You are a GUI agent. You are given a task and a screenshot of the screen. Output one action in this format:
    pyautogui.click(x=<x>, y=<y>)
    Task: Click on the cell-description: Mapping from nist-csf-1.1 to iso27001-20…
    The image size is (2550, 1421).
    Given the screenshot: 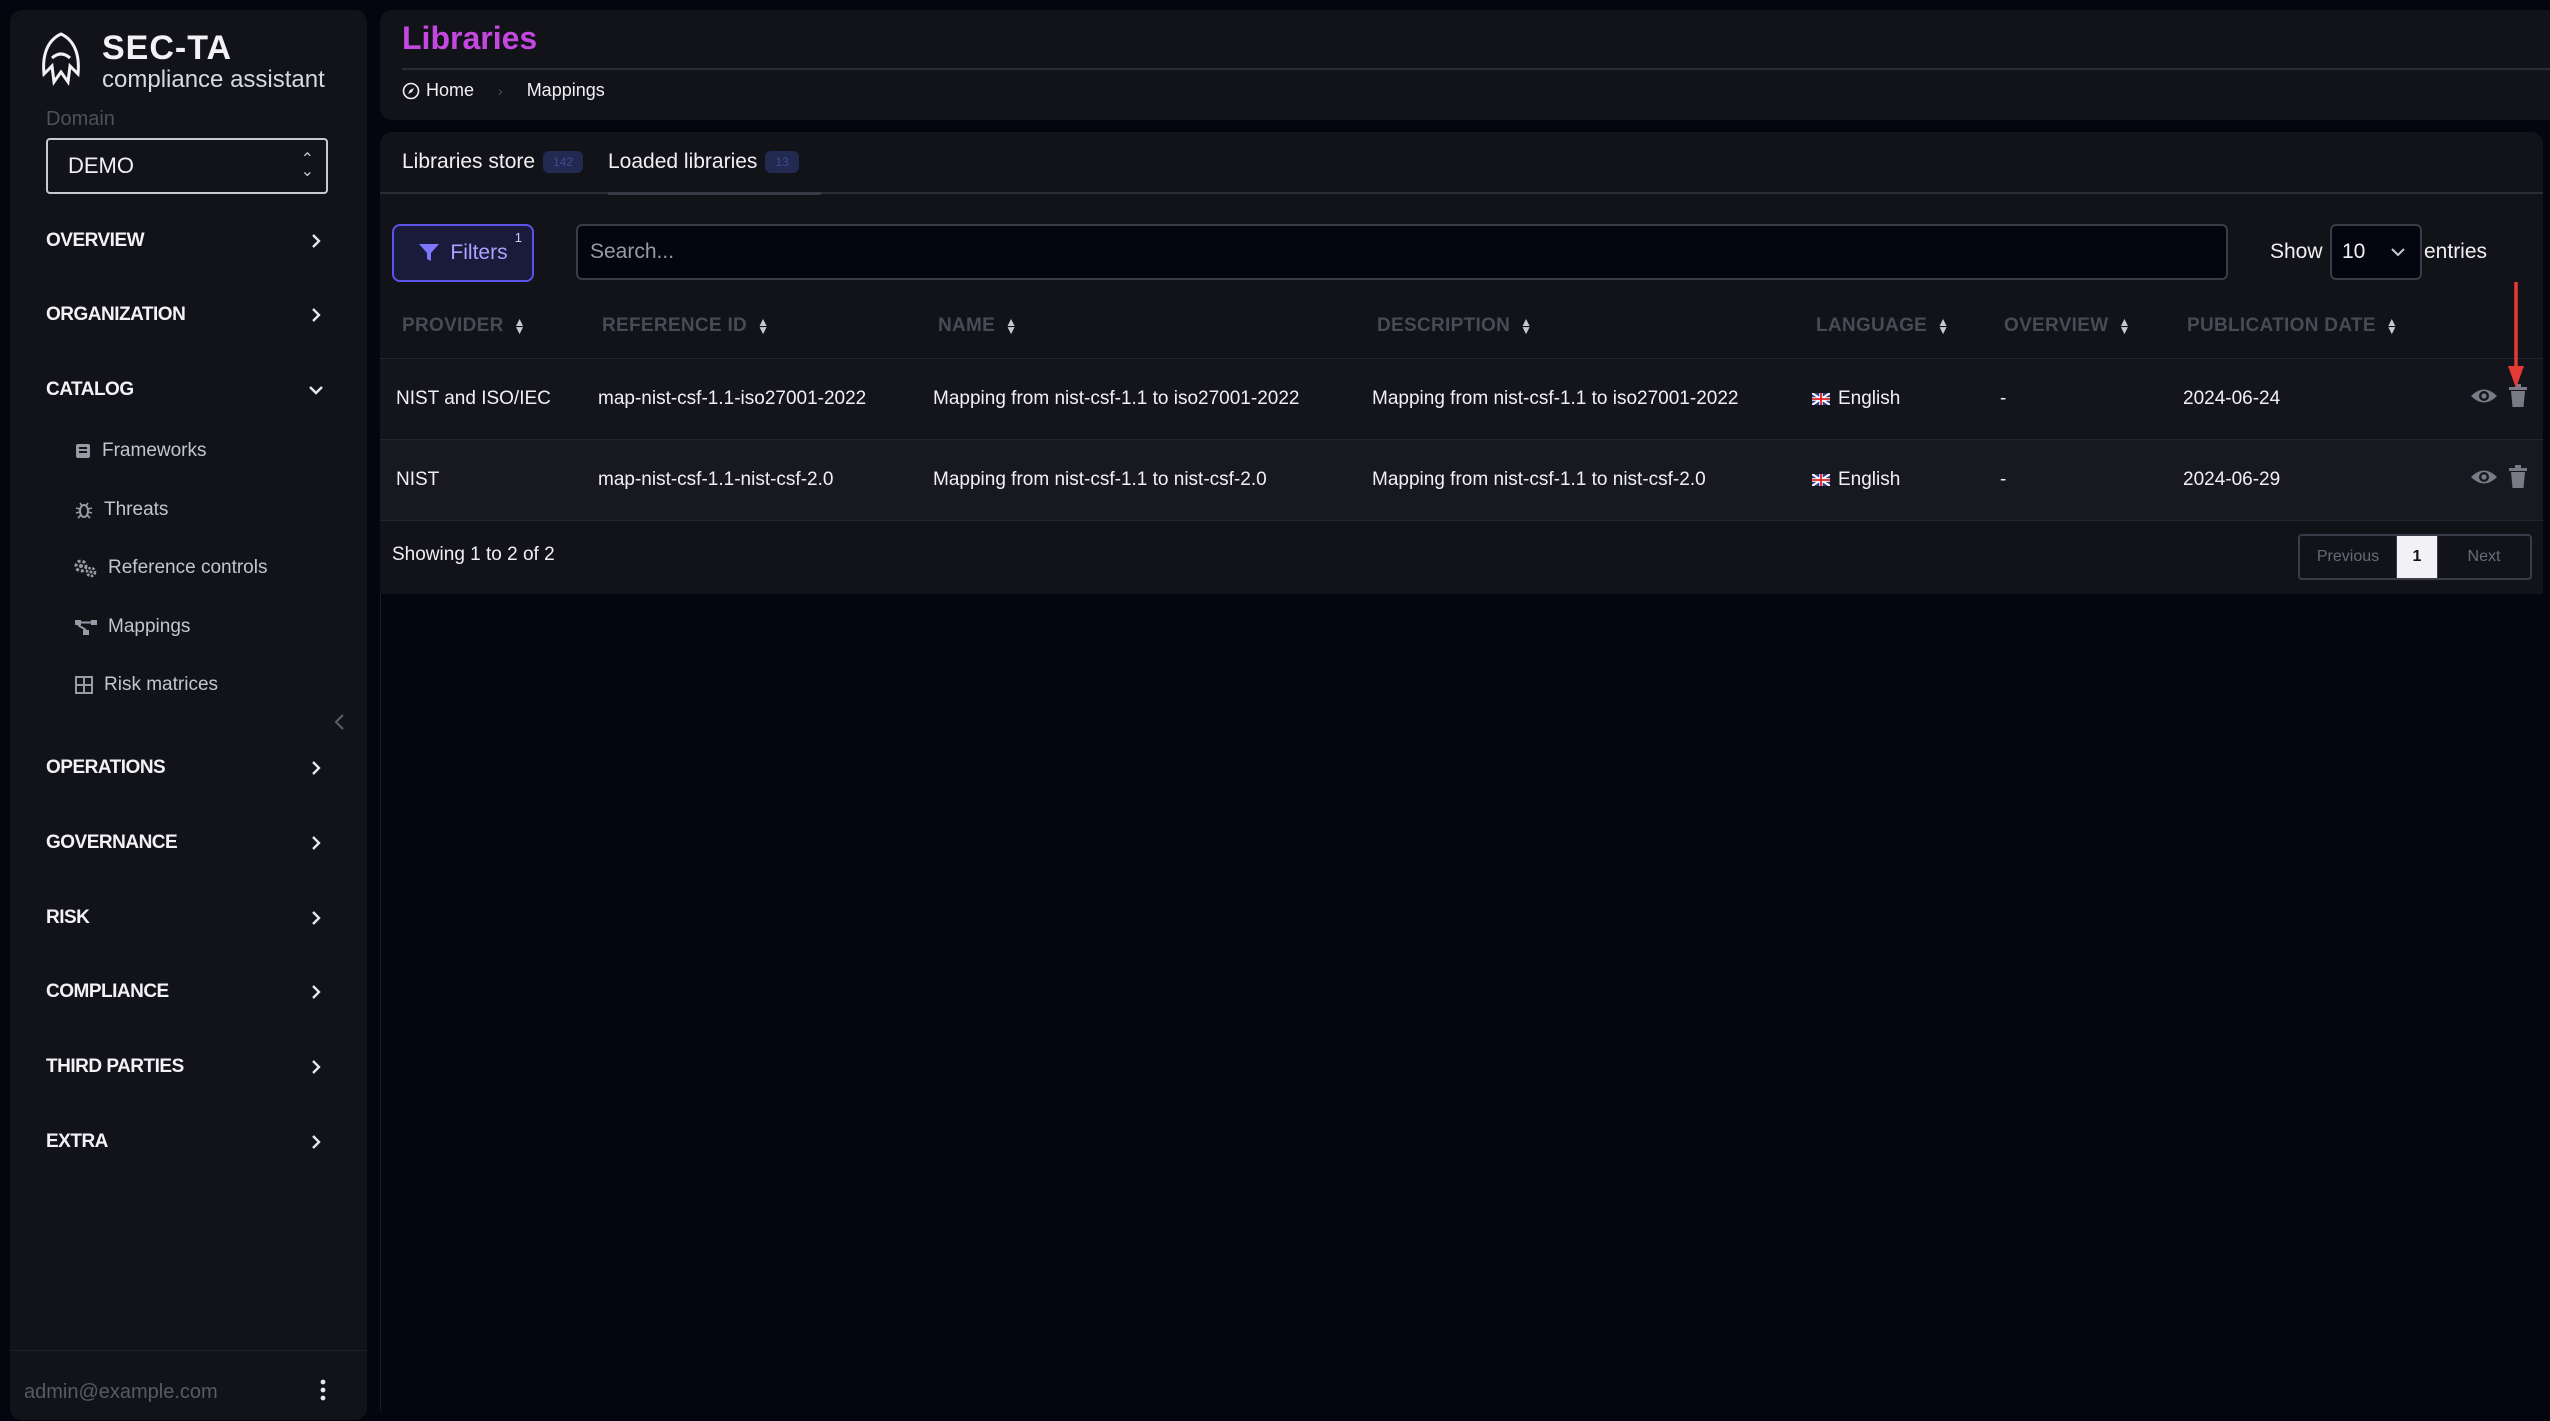 What is the action you would take?
    pyautogui.click(x=1555, y=398)
    